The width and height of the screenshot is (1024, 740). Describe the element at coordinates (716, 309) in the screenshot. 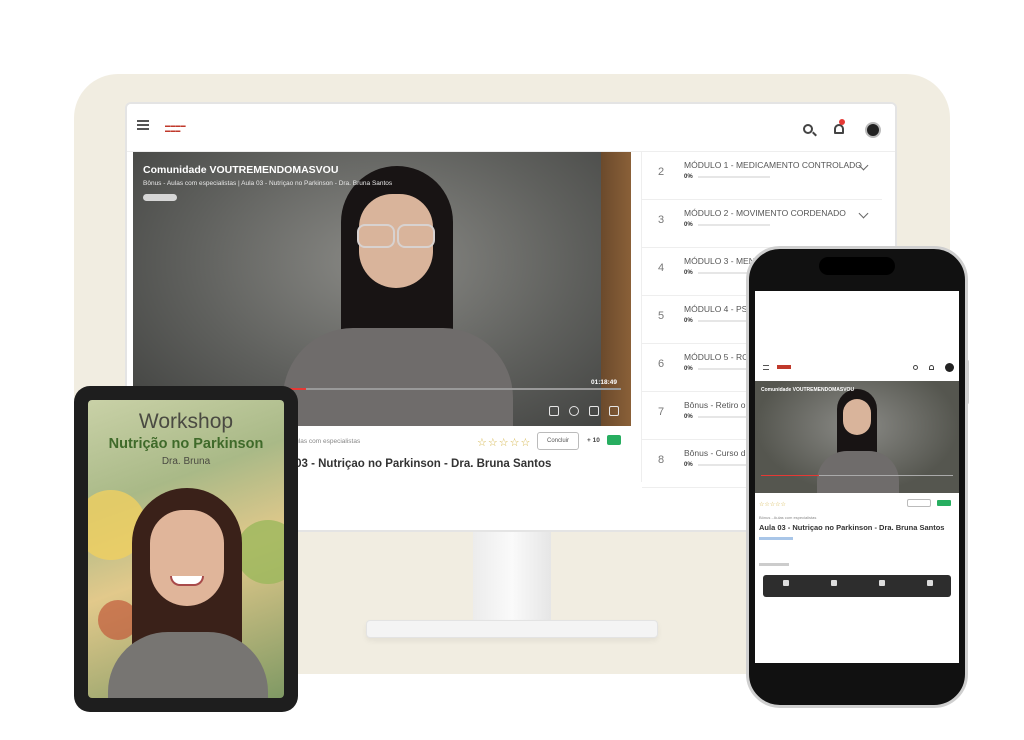

I see `module-name: MÓDULO 4 - PS` at that location.